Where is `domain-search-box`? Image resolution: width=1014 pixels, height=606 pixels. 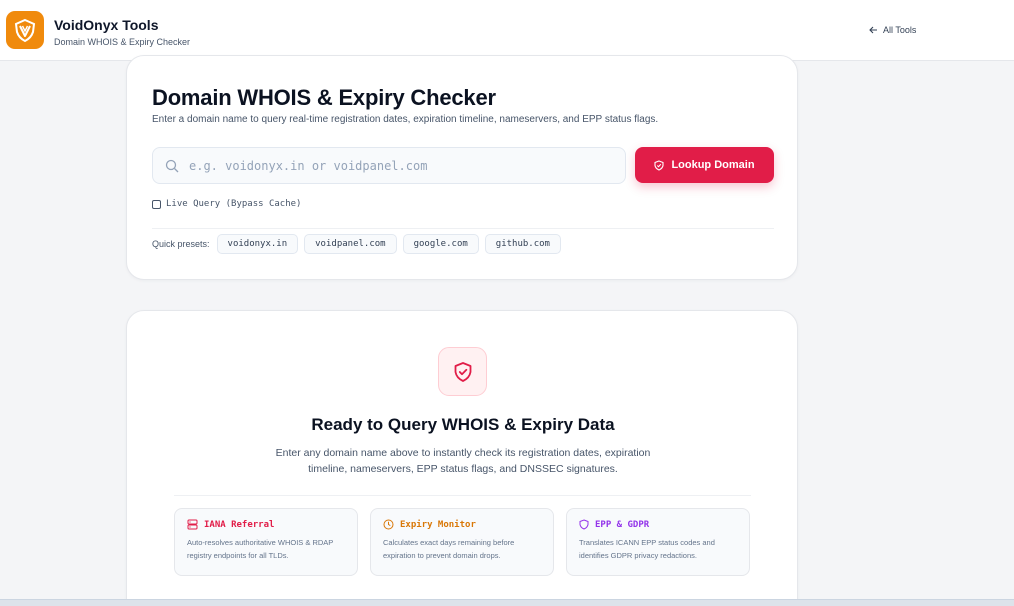 domain-search-box is located at coordinates (389, 165).